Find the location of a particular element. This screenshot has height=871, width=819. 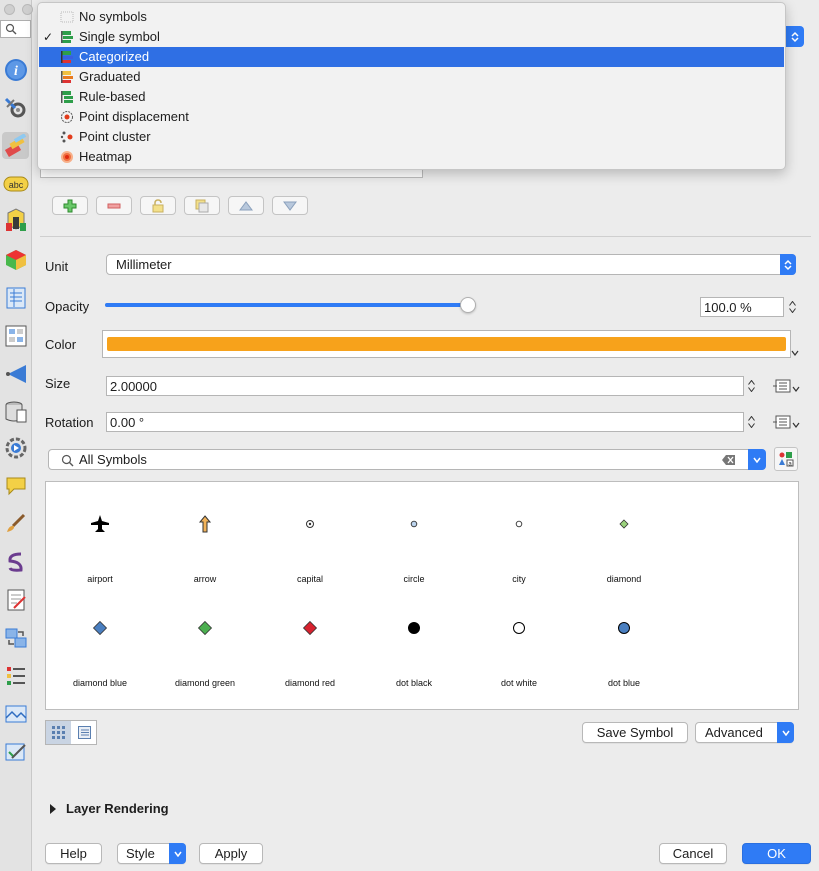

source-settings-icon is located at coordinates (15, 107).